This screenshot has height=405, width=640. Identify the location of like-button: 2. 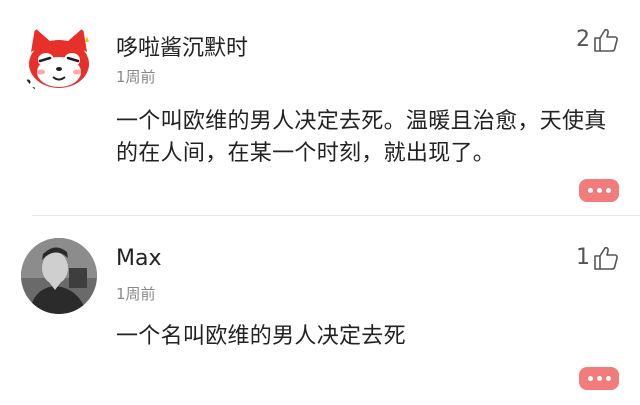
(597, 40).